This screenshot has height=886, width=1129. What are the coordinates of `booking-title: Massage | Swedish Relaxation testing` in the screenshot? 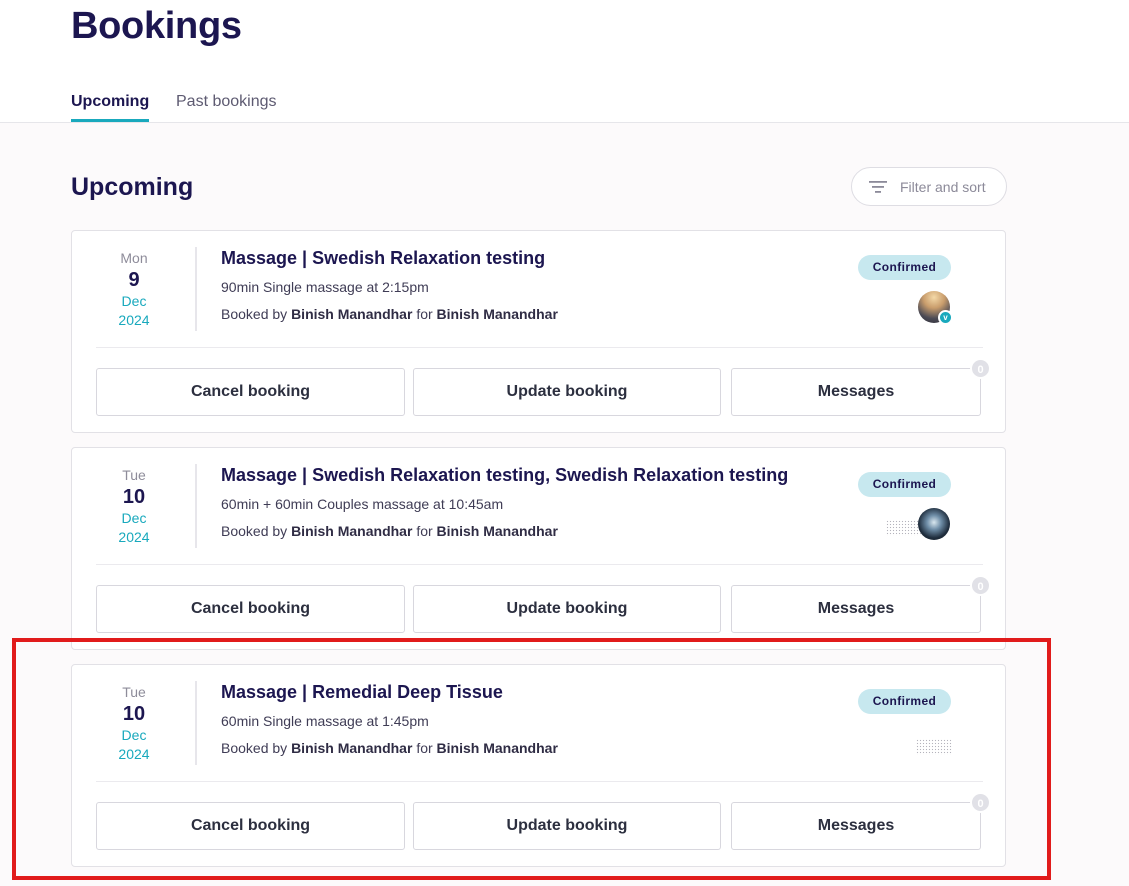 It's located at (383, 258).